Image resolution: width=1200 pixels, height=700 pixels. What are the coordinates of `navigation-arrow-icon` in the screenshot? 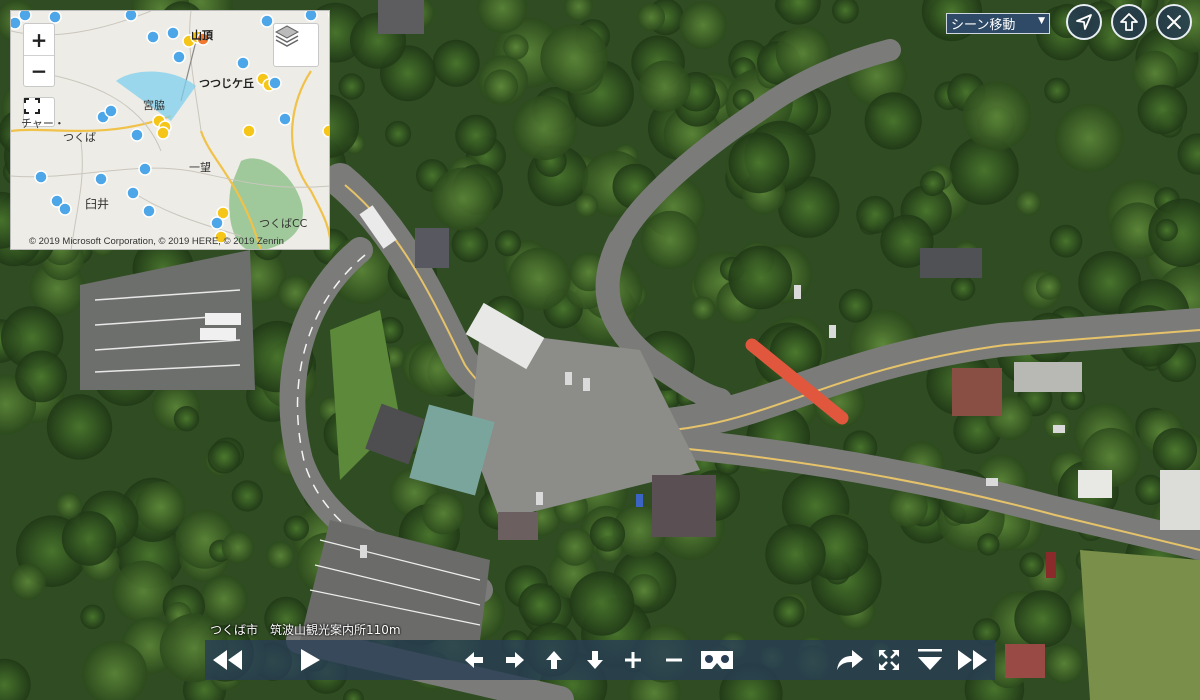 It's located at (1084, 22).